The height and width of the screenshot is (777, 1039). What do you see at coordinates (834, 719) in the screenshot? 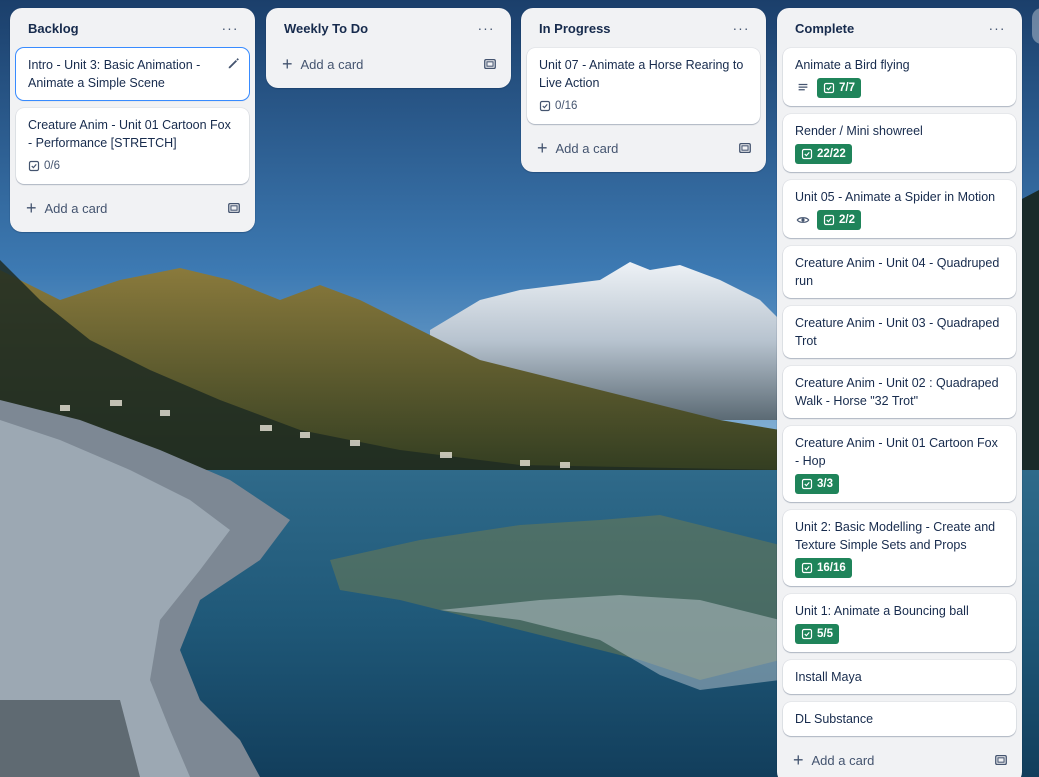
I see `card-title: DL Substance` at bounding box center [834, 719].